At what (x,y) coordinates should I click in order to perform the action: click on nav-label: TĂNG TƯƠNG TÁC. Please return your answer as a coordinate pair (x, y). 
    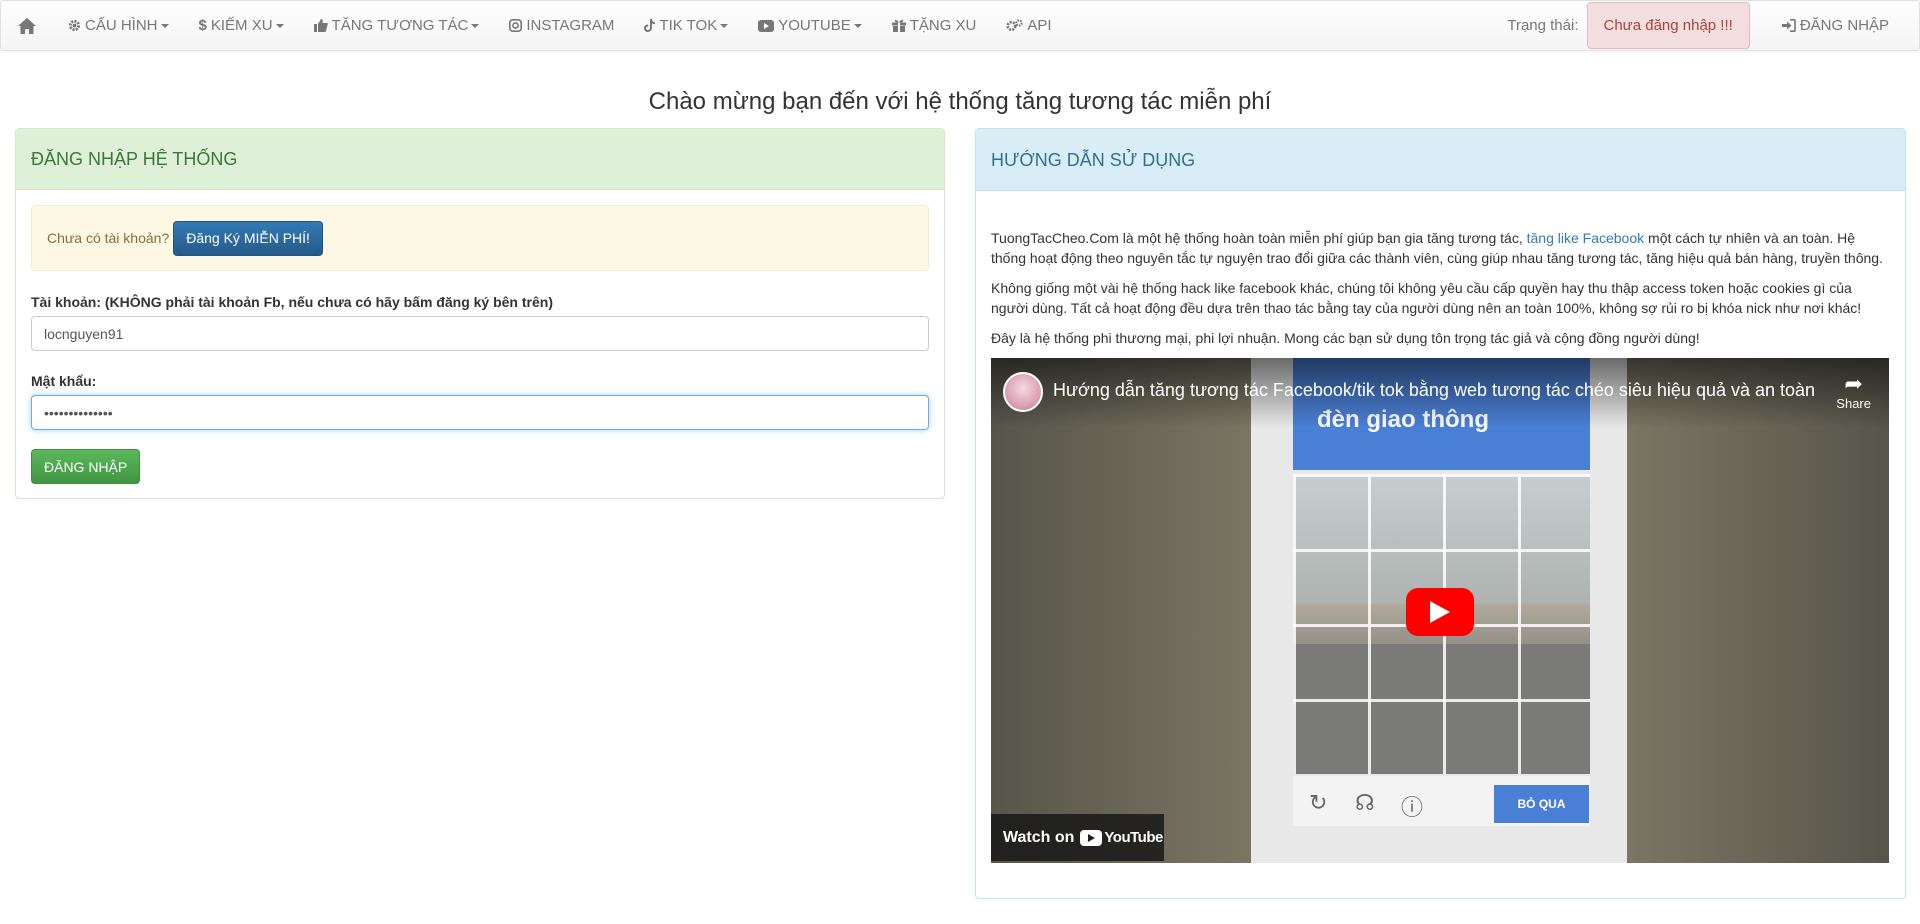
    Looking at the image, I should click on (400, 25).